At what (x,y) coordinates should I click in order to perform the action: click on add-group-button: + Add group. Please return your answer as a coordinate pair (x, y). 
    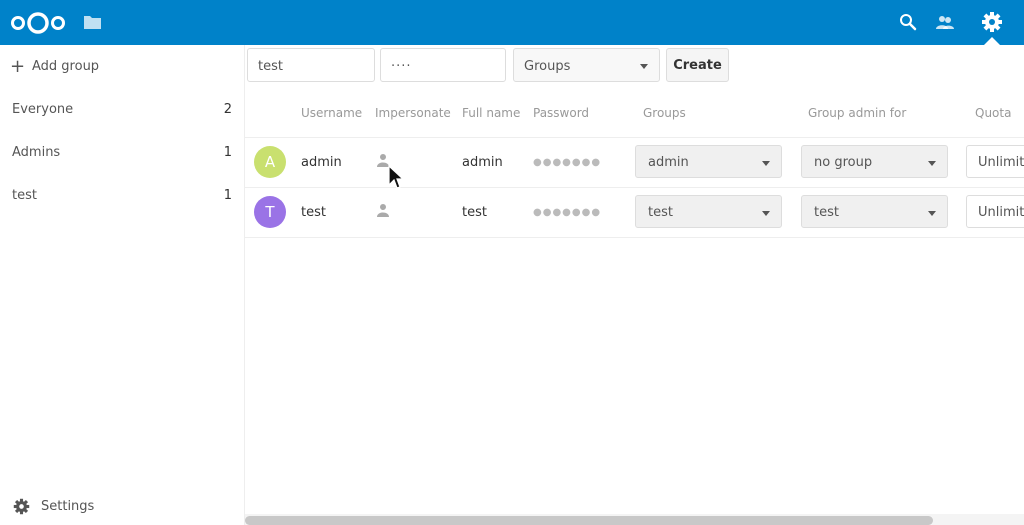
    Looking at the image, I should click on (122, 67).